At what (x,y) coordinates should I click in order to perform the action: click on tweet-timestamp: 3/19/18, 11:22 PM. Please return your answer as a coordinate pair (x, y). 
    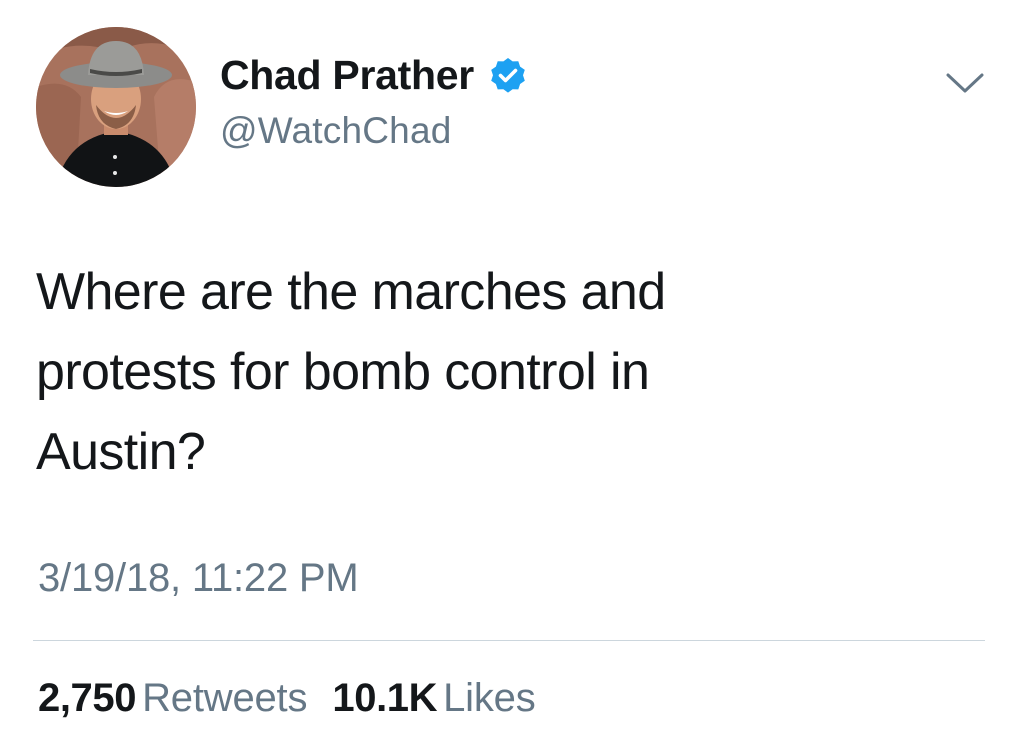
    Looking at the image, I should click on (198, 578).